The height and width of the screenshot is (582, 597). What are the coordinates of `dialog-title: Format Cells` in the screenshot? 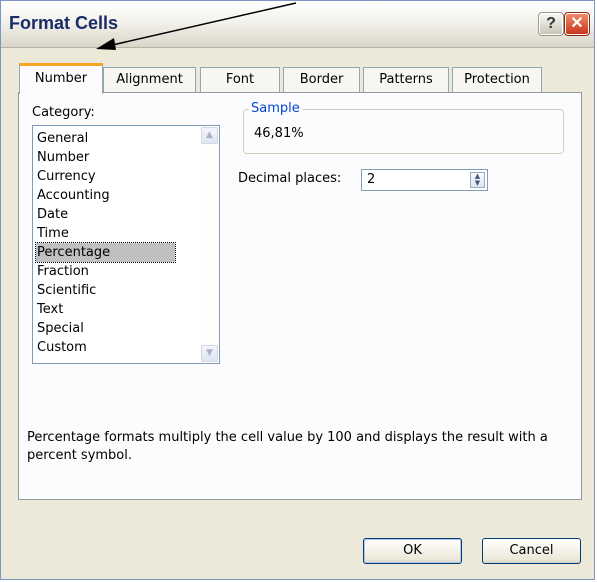 It's located at (64, 23).